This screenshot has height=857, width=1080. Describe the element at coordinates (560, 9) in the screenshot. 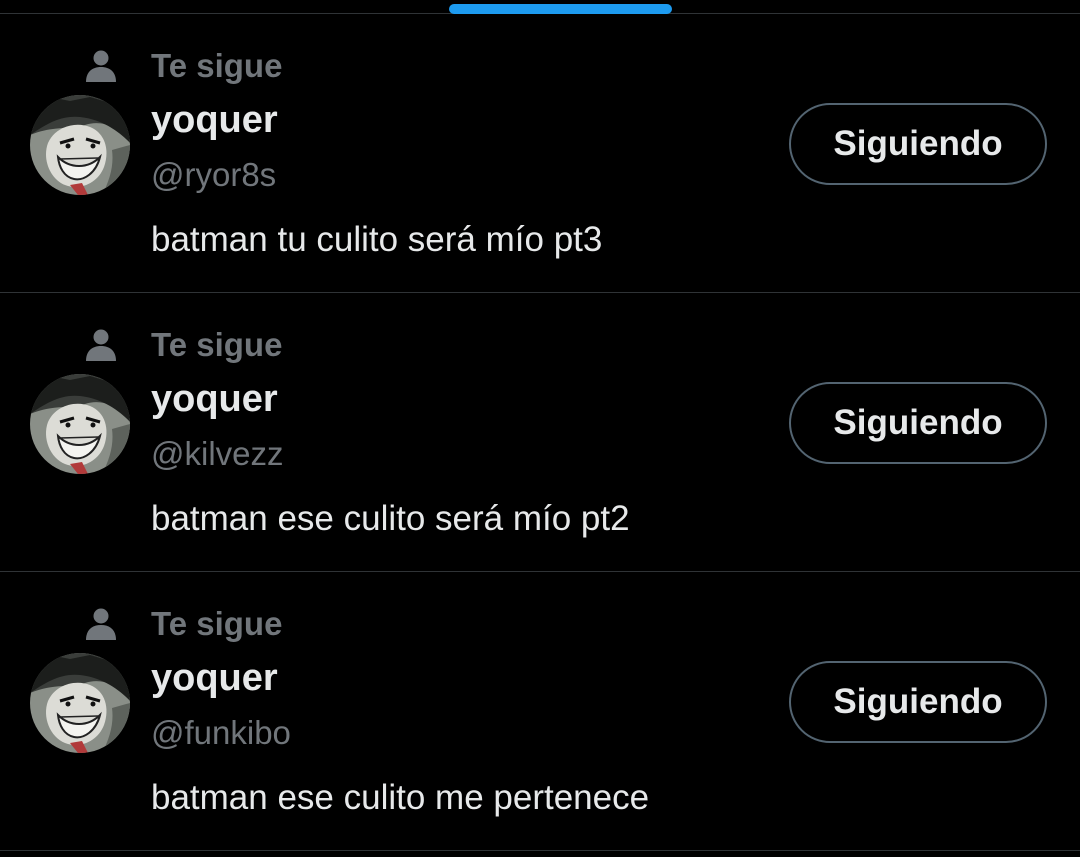

I see `active-tab-indicator` at that location.